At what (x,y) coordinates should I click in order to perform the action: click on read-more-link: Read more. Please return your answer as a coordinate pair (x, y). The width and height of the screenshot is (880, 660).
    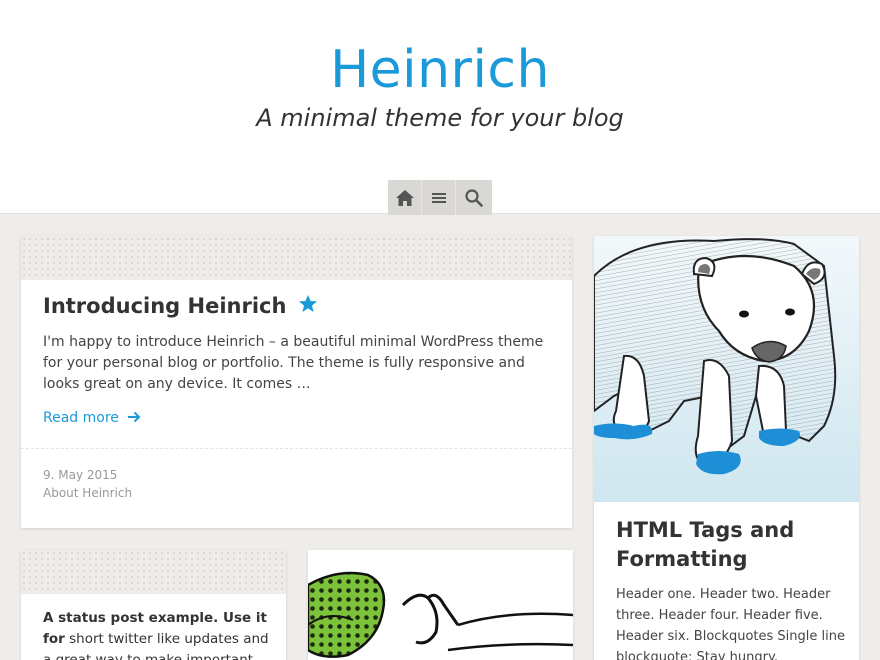
    Looking at the image, I should click on (92, 418).